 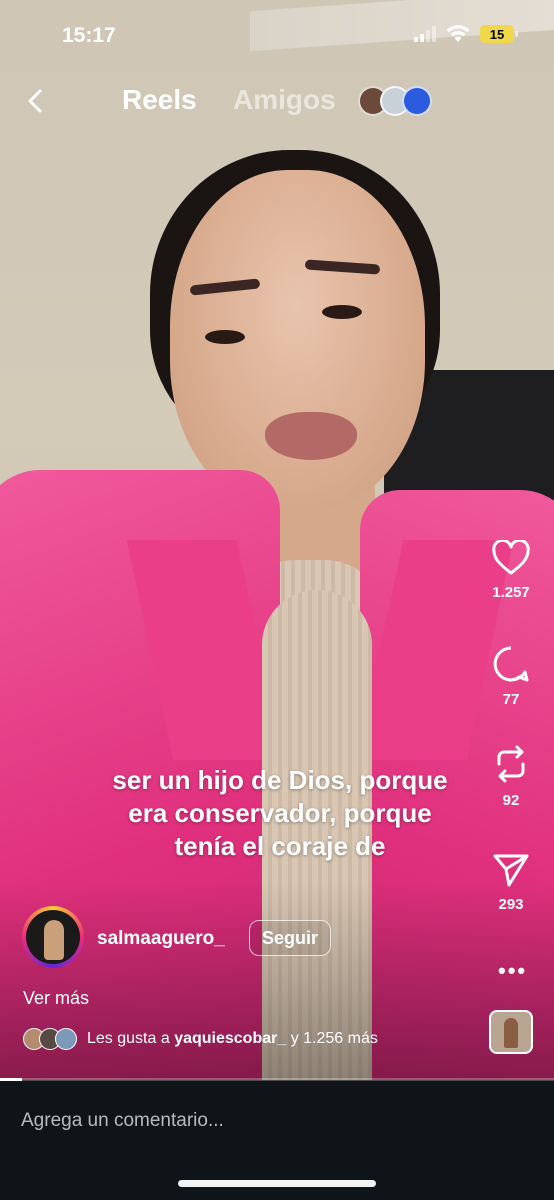 I want to click on home-indicator, so click(x=277, y=1183).